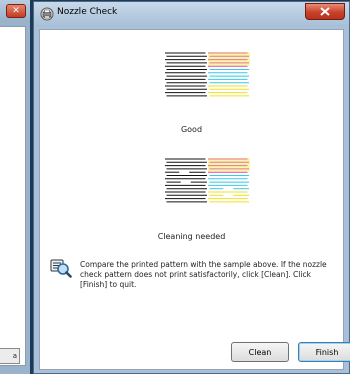 This screenshot has width=350, height=374. What do you see at coordinates (207, 181) in the screenshot?
I see `cleaning-needed-pattern-sample` at bounding box center [207, 181].